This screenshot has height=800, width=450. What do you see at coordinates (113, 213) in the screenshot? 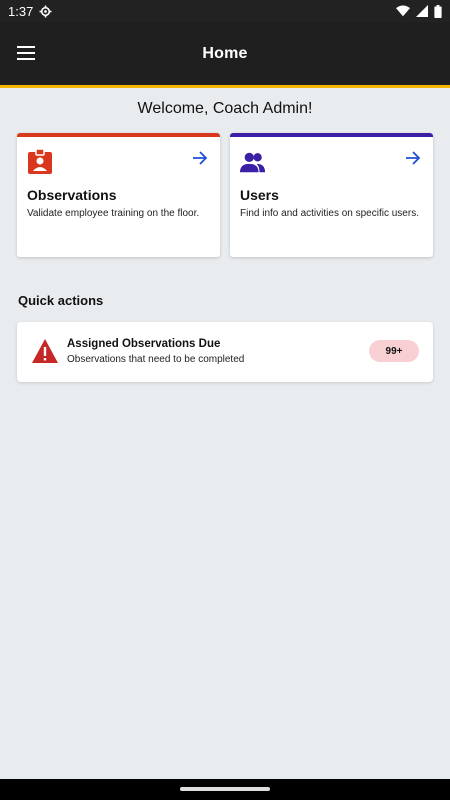
I see `card-description: Validate employee training on the floor.` at bounding box center [113, 213].